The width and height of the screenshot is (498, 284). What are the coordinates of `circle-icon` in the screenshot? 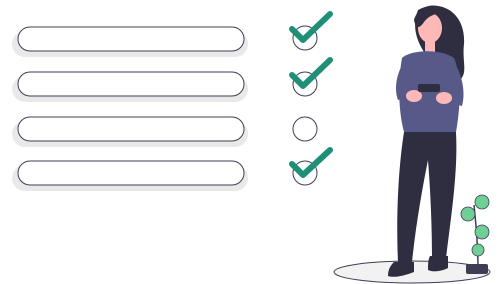 It's located at (305, 129).